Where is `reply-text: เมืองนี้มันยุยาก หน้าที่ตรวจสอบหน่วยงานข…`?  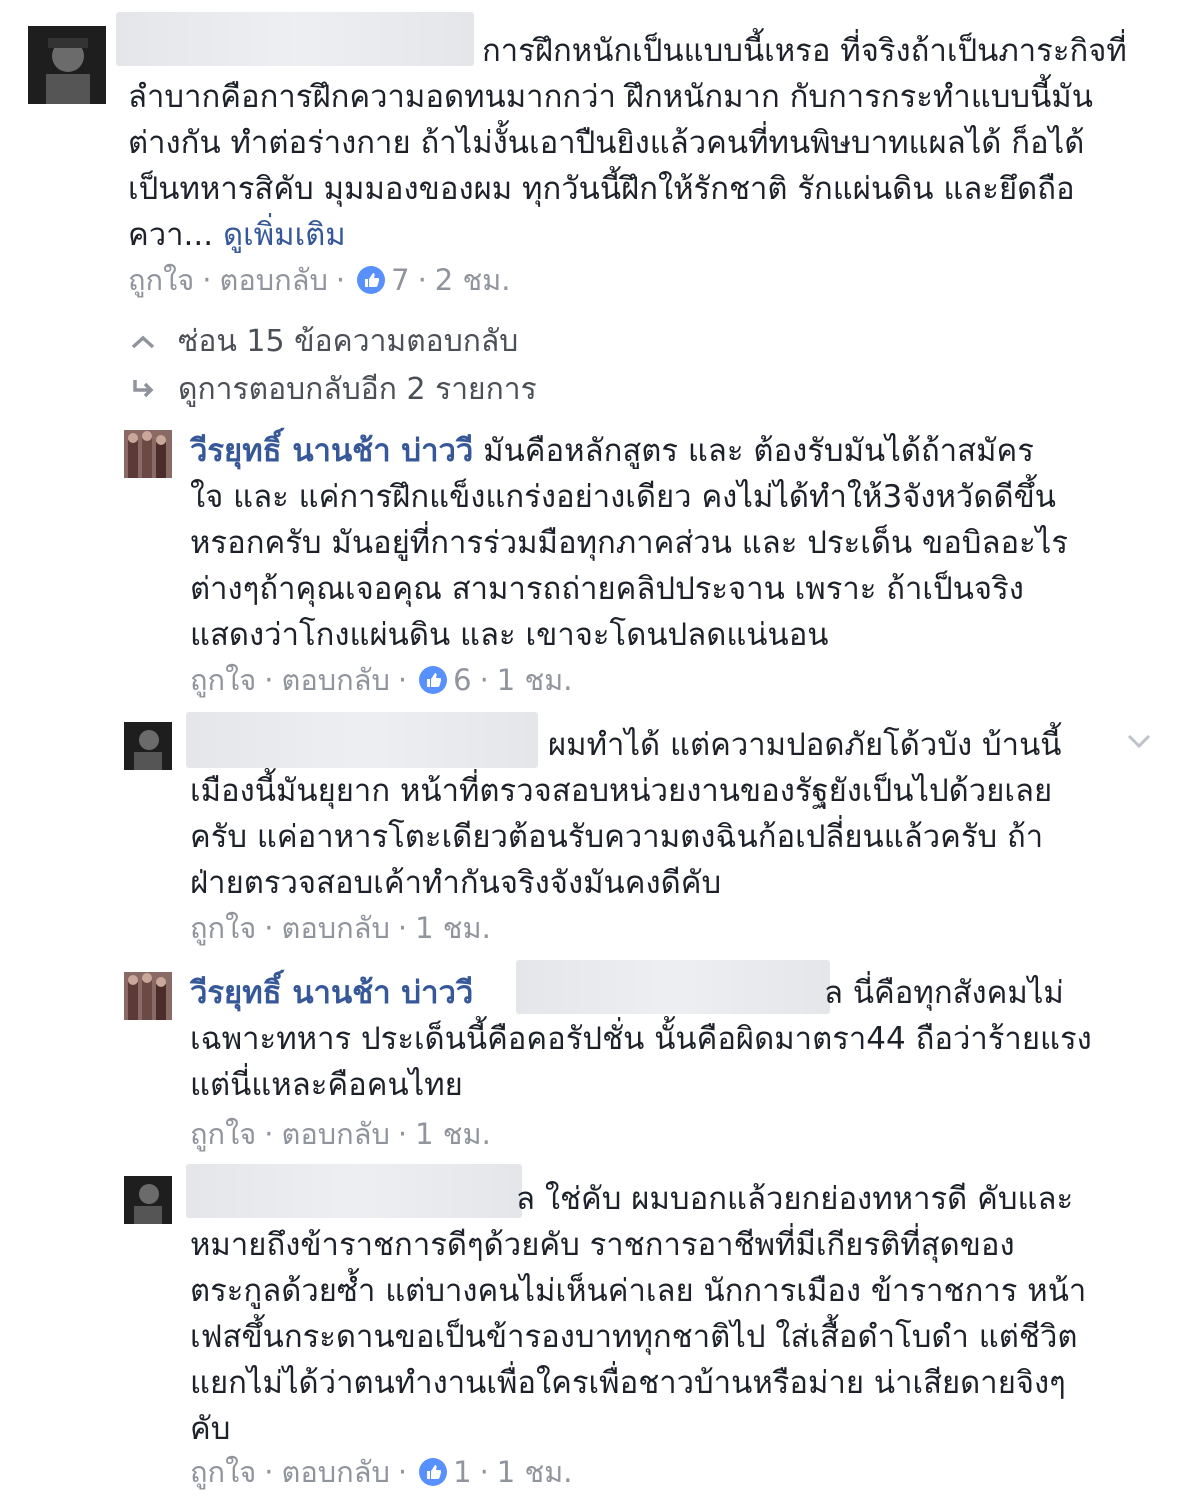
reply-text: เมืองนี้มันยุยาก หน้าที่ตรวจสอบหน่วยงานข… is located at coordinates (621, 837).